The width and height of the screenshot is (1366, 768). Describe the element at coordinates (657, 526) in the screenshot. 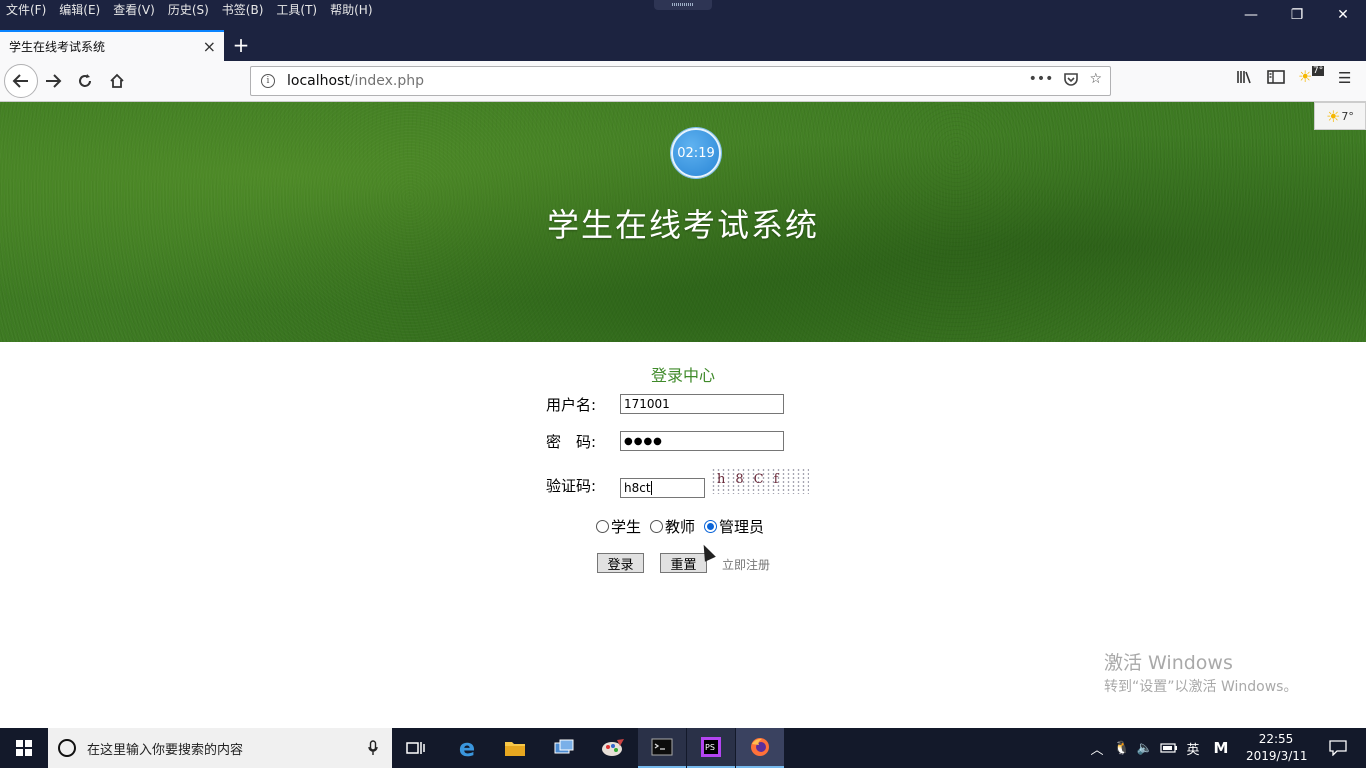

I see `radio-teacher` at that location.